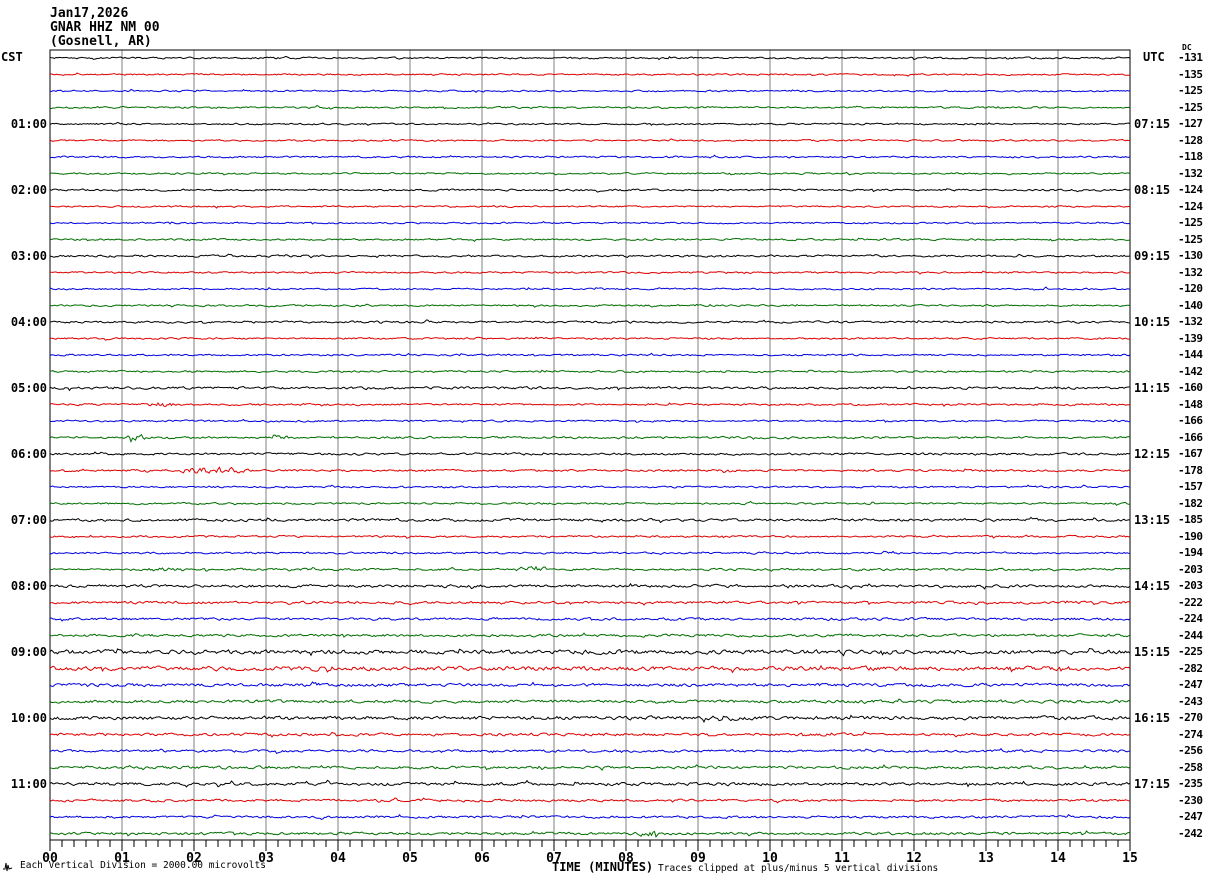  I want to click on dc-offset-value: -139, so click(1190, 338).